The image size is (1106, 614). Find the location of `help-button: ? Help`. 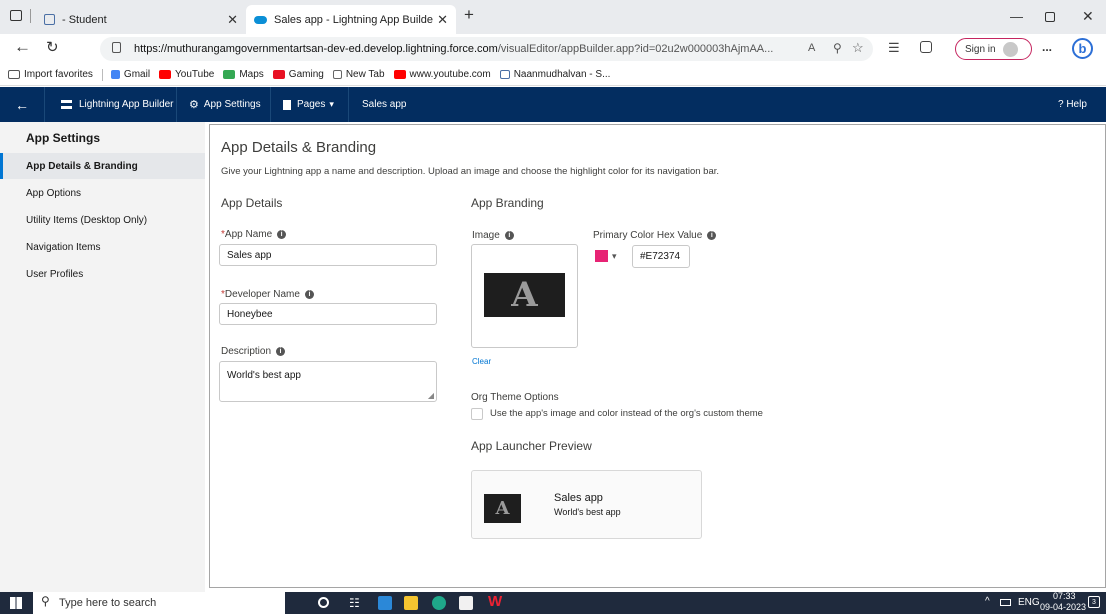

help-button: ? Help is located at coordinates (1082, 104).